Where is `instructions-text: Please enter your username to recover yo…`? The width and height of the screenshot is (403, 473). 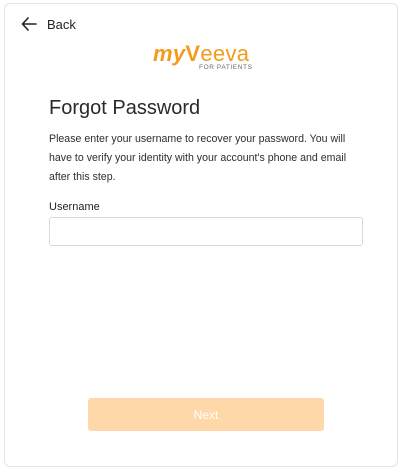
instructions-text: Please enter your username to recover yo… is located at coordinates (198, 158).